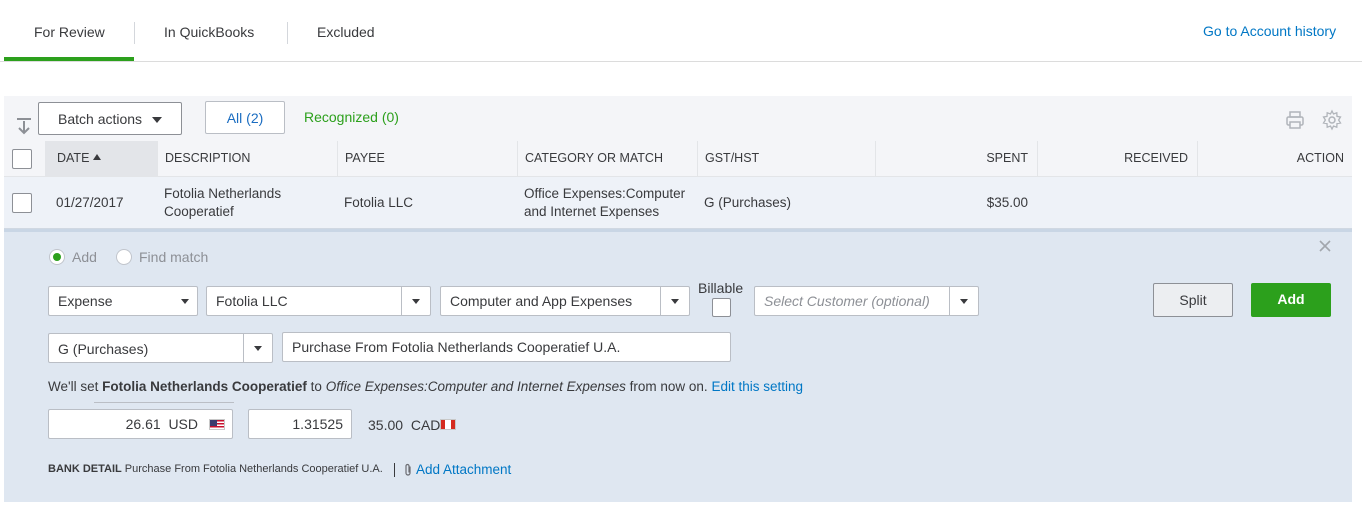 Image resolution: width=1362 pixels, height=515 pixels. What do you see at coordinates (57, 257) in the screenshot?
I see `add-radio` at bounding box center [57, 257].